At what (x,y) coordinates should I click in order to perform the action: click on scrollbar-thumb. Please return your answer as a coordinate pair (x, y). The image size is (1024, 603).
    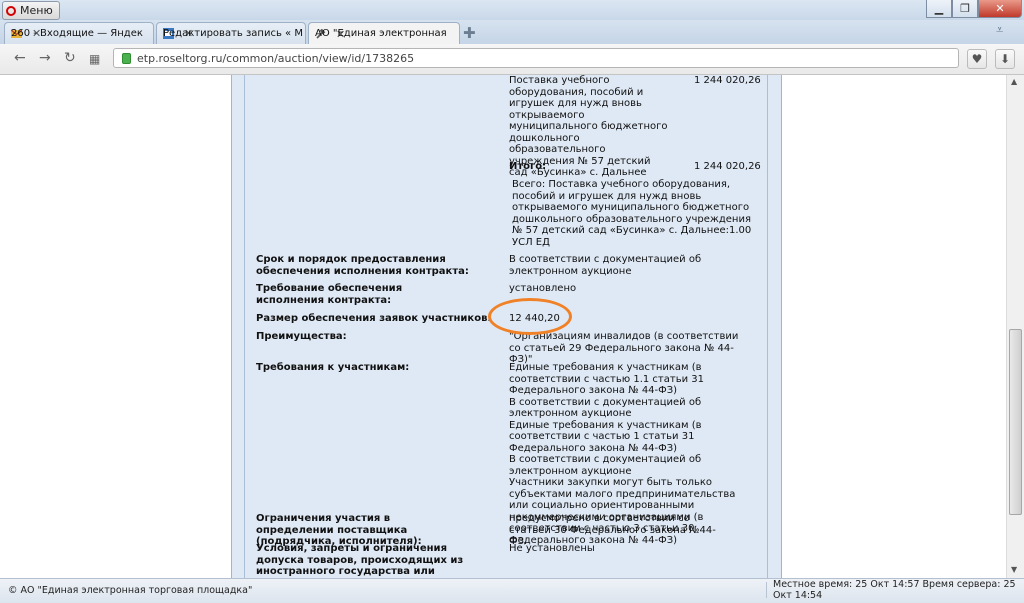
    Looking at the image, I should click on (1015, 422).